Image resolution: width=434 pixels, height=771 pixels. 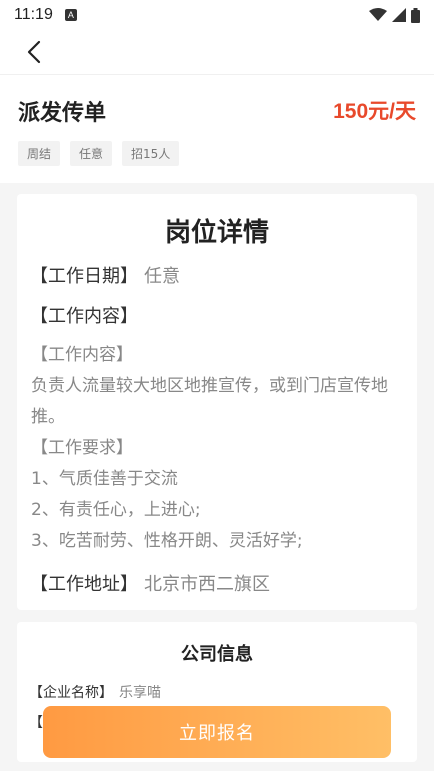 What do you see at coordinates (39, 153) in the screenshot?
I see `tag-settlement: 周结` at bounding box center [39, 153].